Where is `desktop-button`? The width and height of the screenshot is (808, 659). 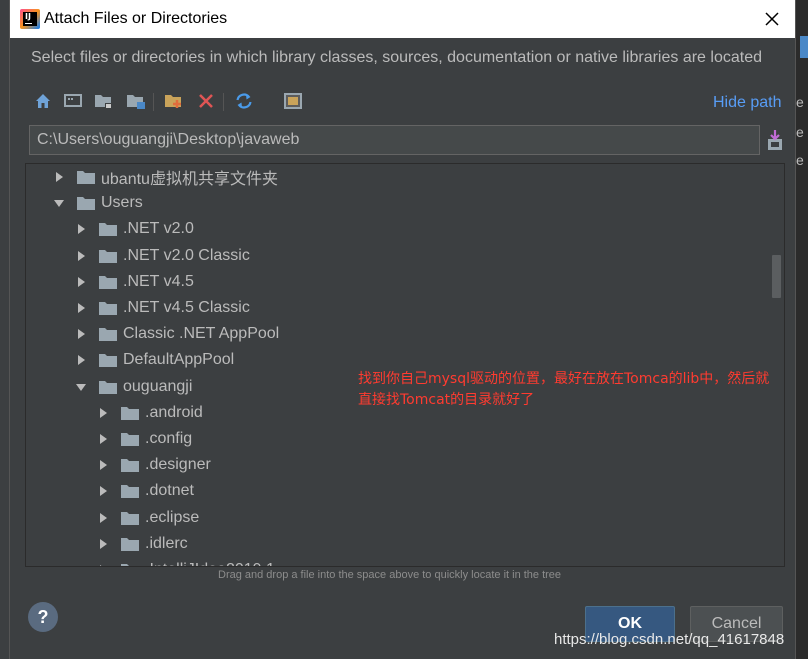
desktop-button is located at coordinates (73, 101).